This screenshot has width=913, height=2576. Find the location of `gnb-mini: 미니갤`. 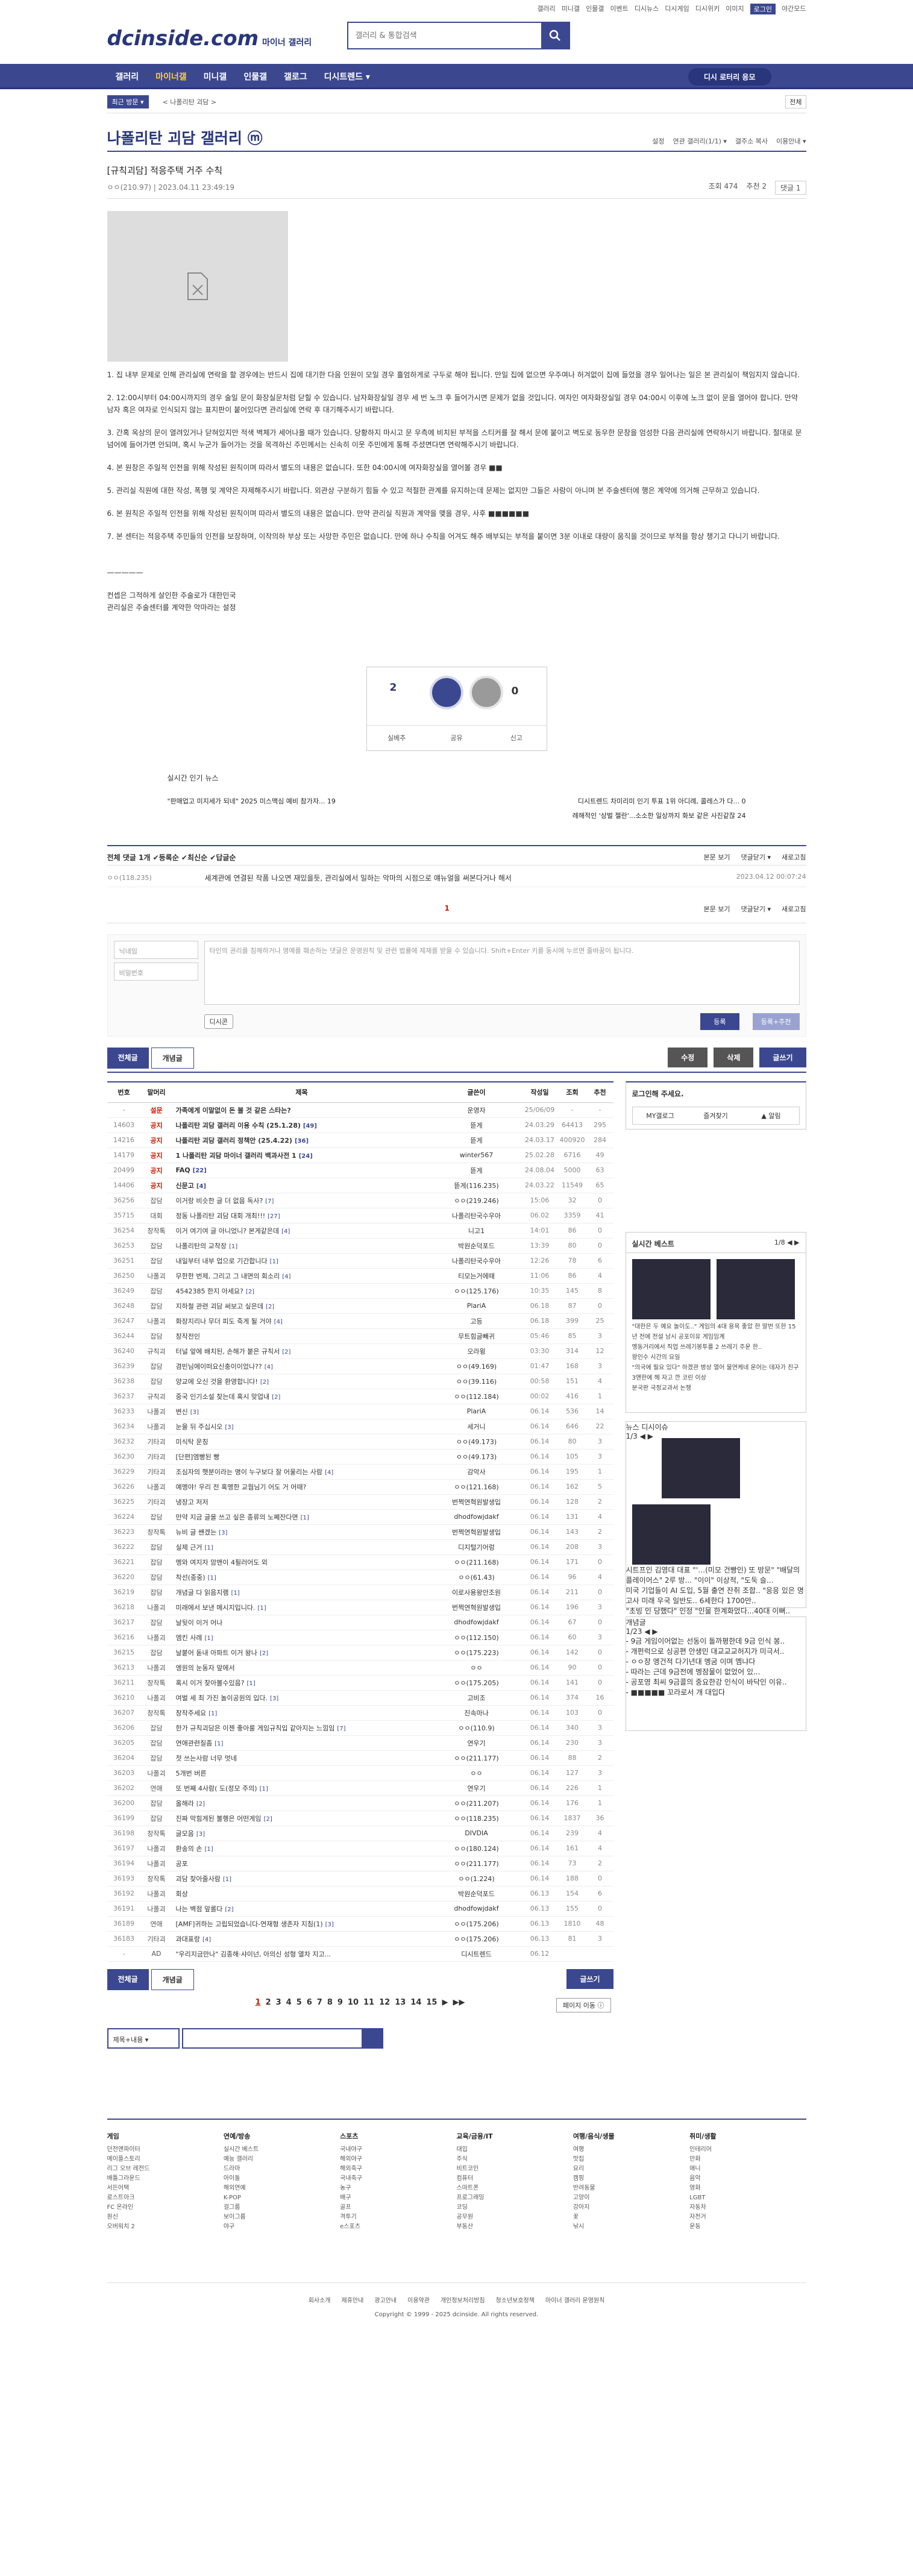

gnb-mini: 미니갤 is located at coordinates (215, 77).